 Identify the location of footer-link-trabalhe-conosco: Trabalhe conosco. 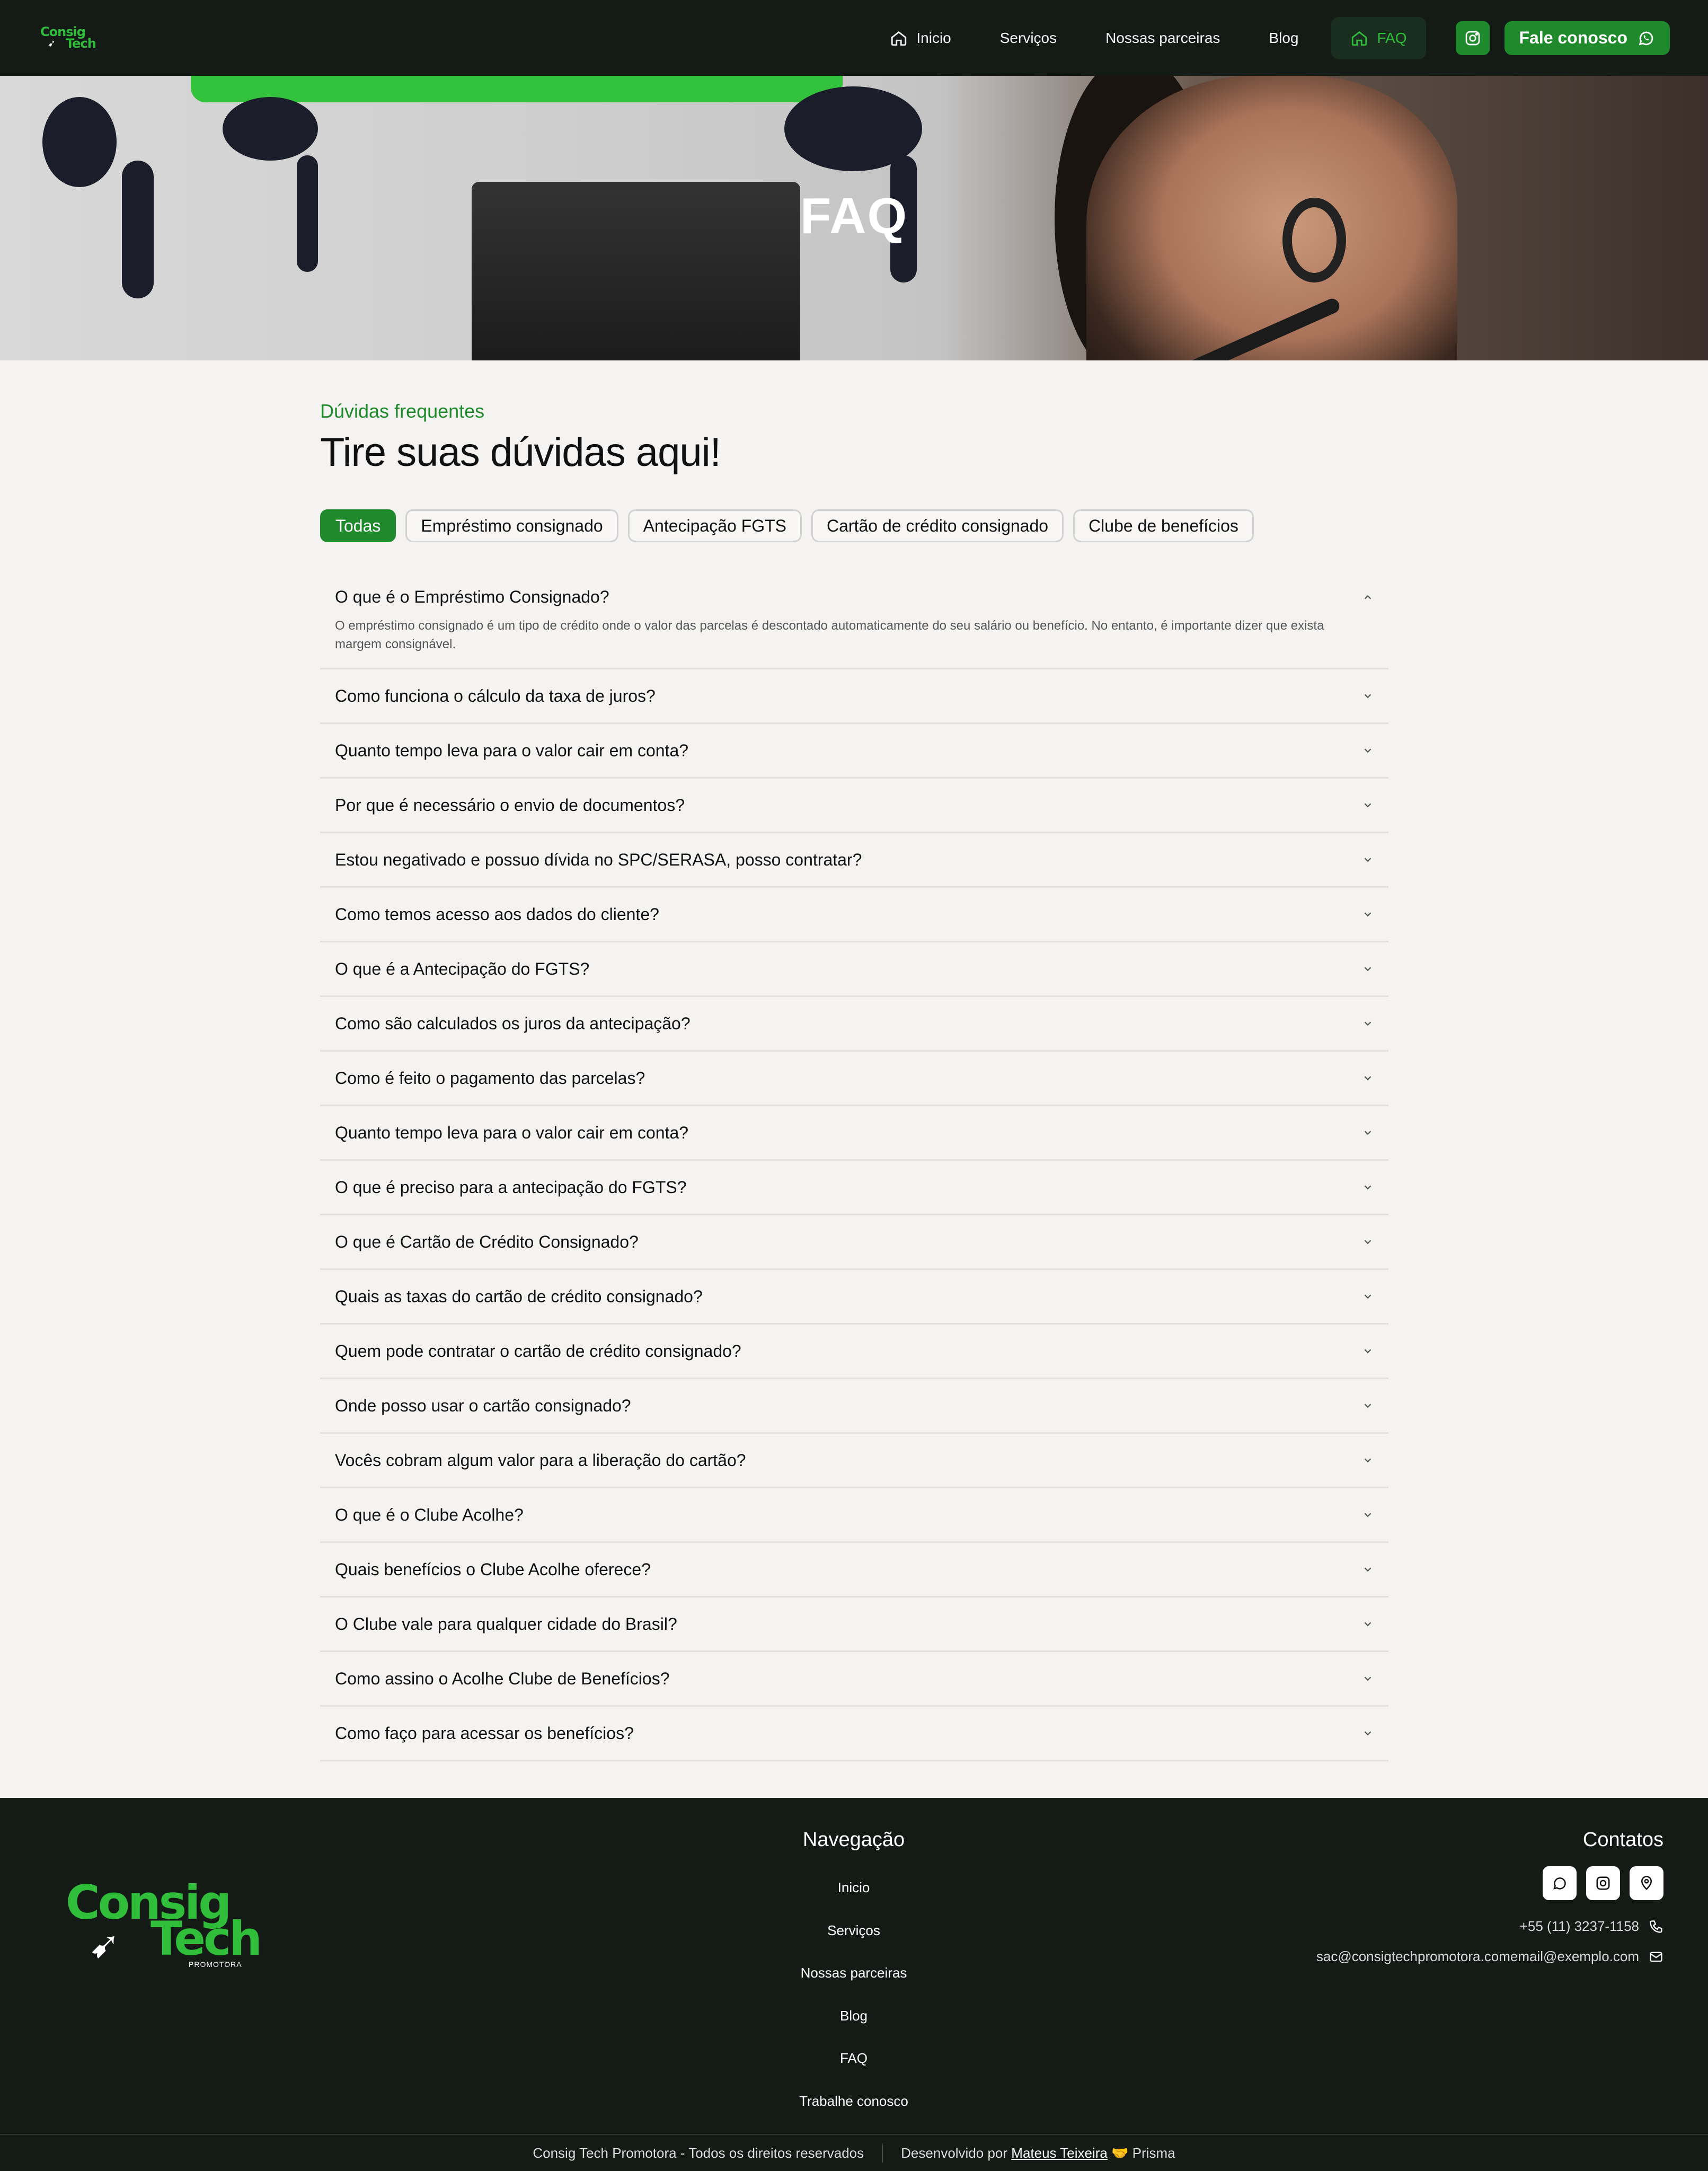
(853, 2101).